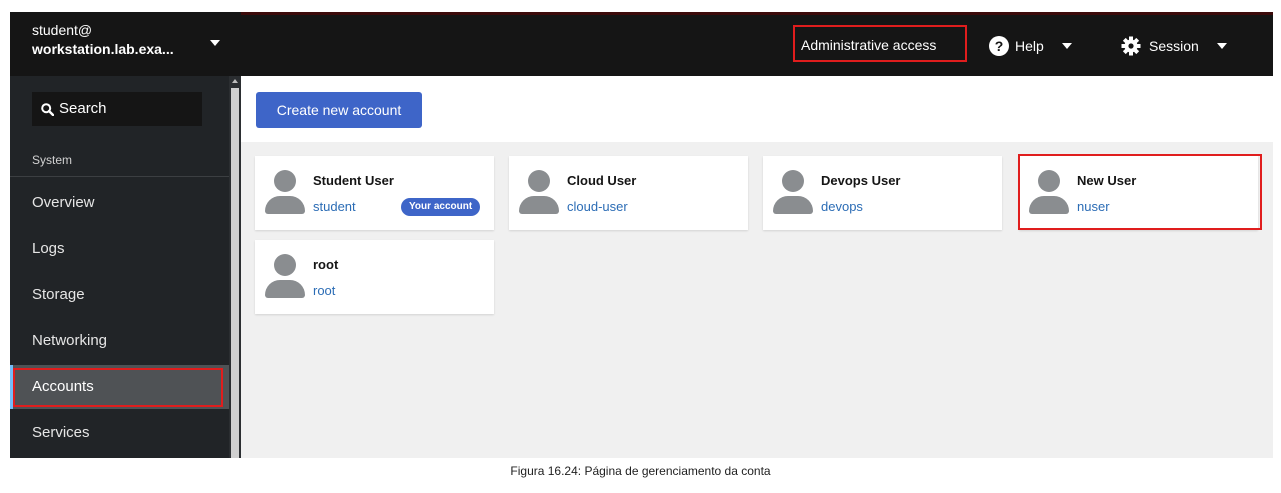 Image resolution: width=1281 pixels, height=493 pixels. I want to click on search-icon, so click(47, 109).